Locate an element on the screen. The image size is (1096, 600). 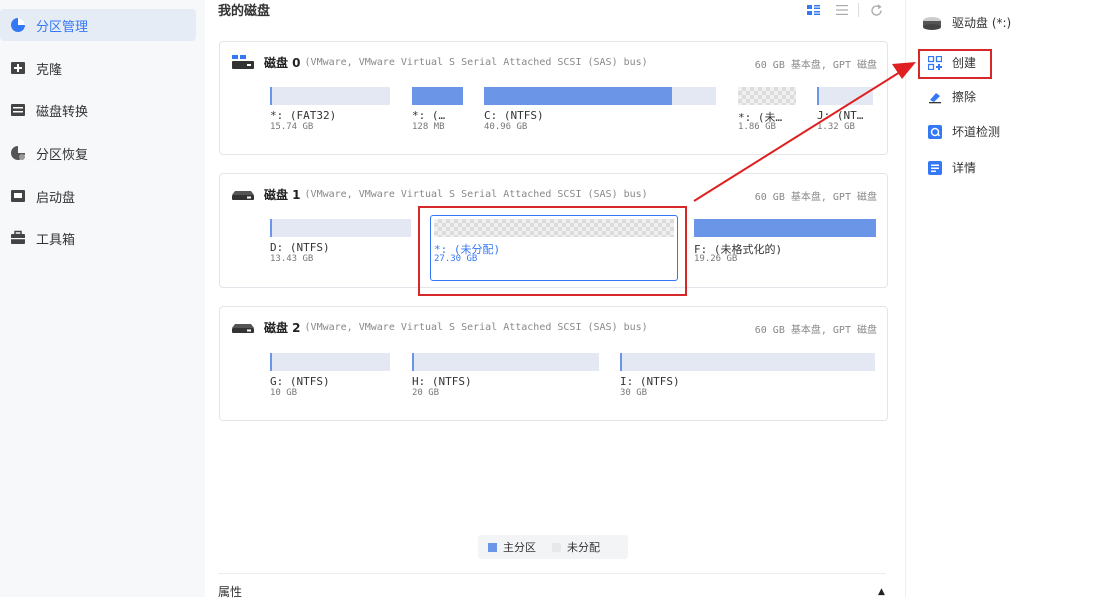
collapse-arrow-icon: ▲ is located at coordinates (881, 592).